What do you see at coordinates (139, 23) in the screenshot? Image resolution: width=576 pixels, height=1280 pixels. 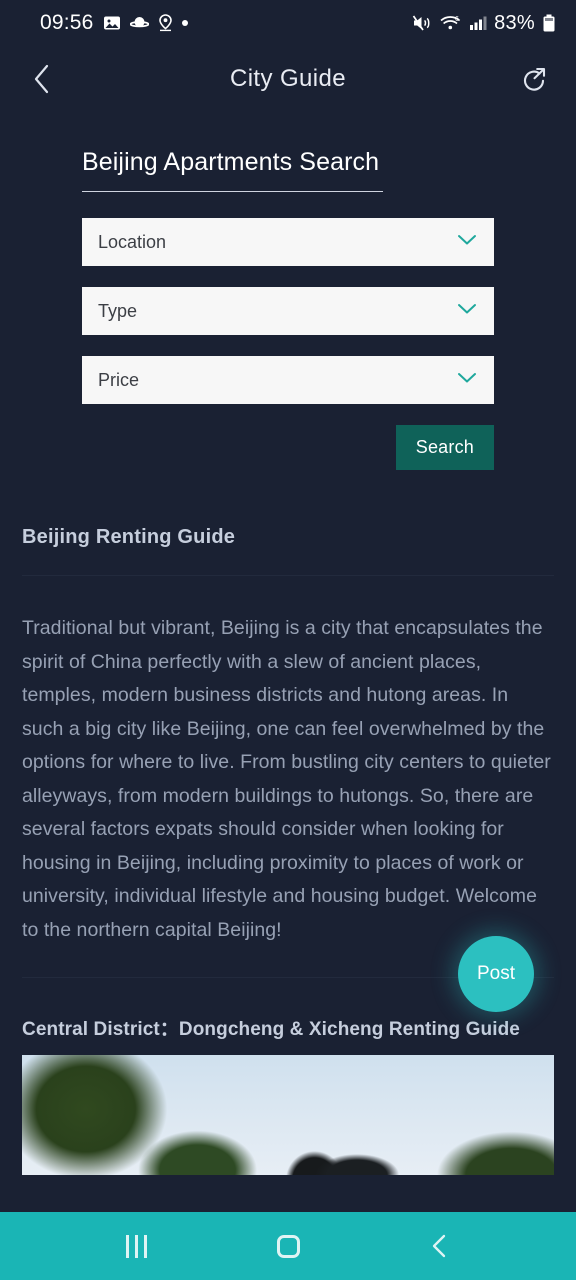 I see `planet-icon` at bounding box center [139, 23].